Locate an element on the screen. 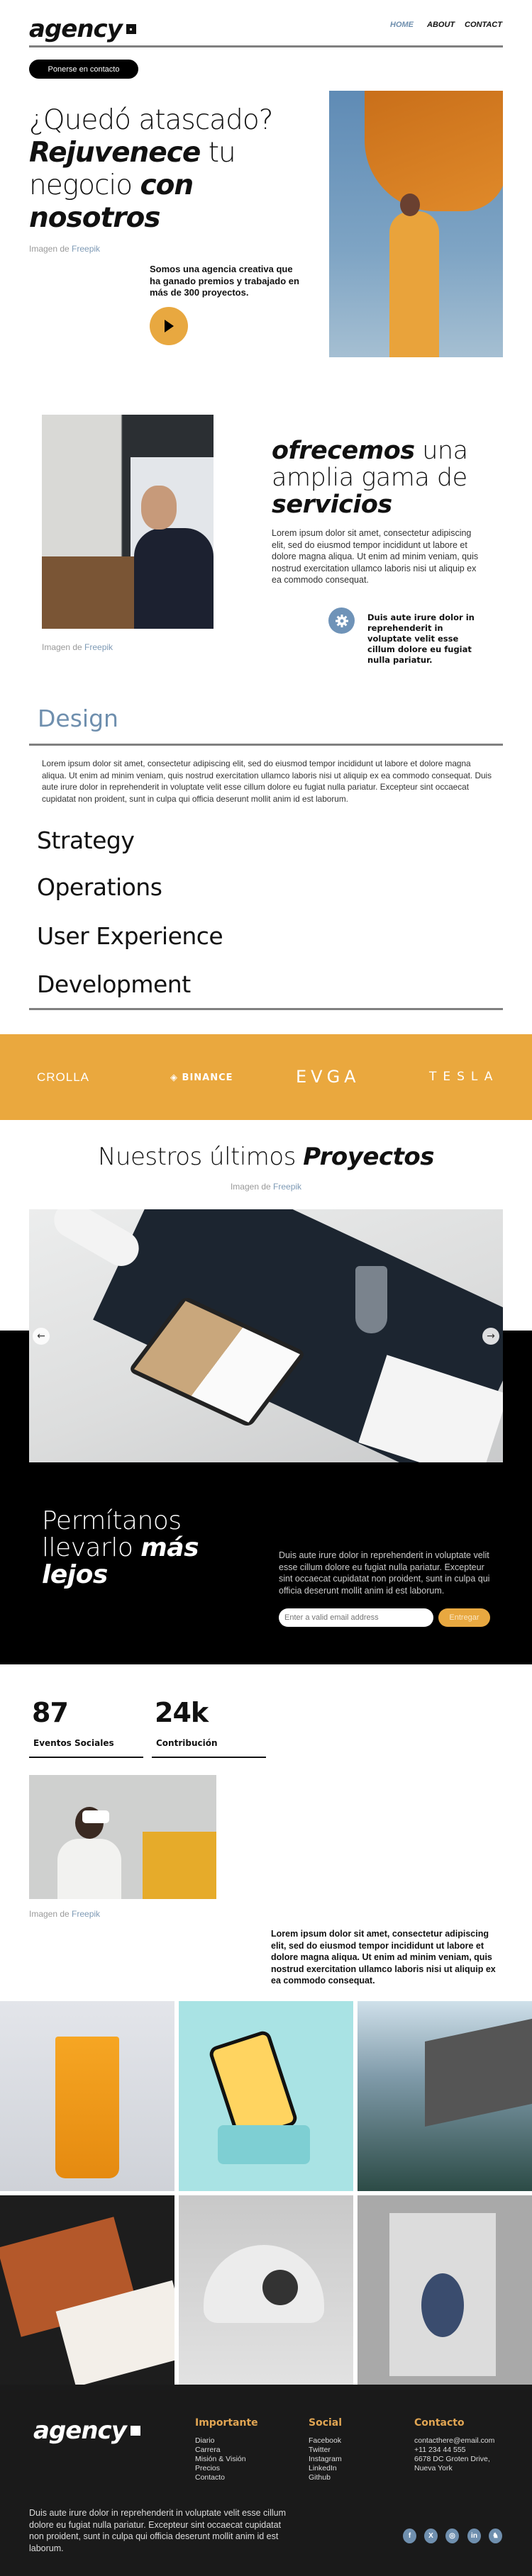  binance-icon: ◈ is located at coordinates (176, 1078).